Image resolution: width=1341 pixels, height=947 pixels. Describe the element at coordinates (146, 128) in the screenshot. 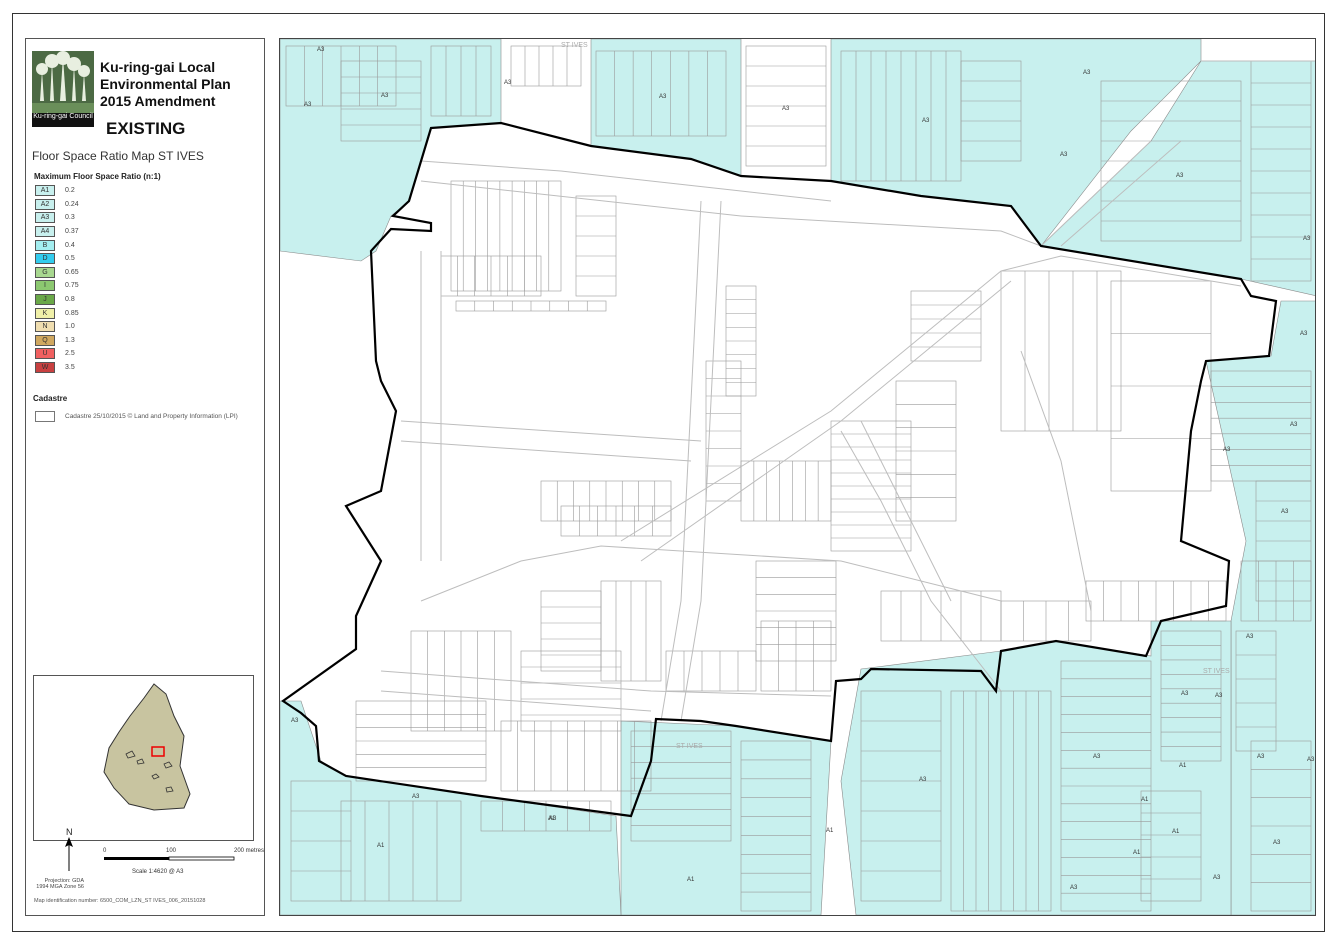

I see `plan-status: EXISTING` at that location.